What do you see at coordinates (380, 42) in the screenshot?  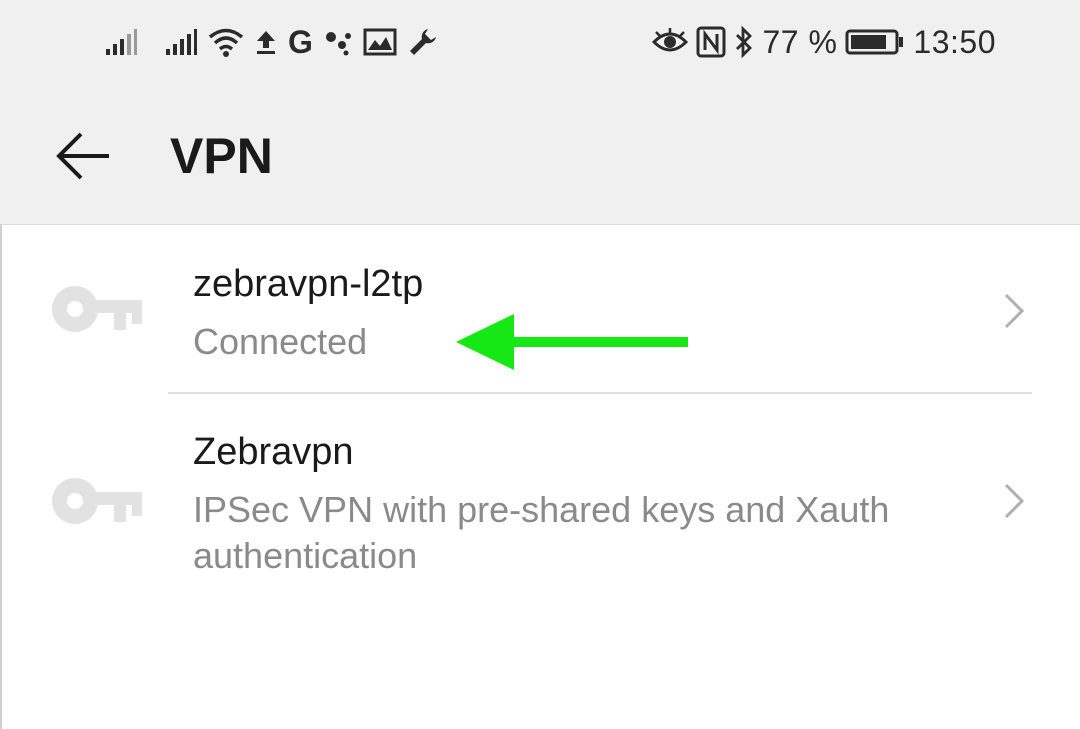 I see `gallery-icon` at bounding box center [380, 42].